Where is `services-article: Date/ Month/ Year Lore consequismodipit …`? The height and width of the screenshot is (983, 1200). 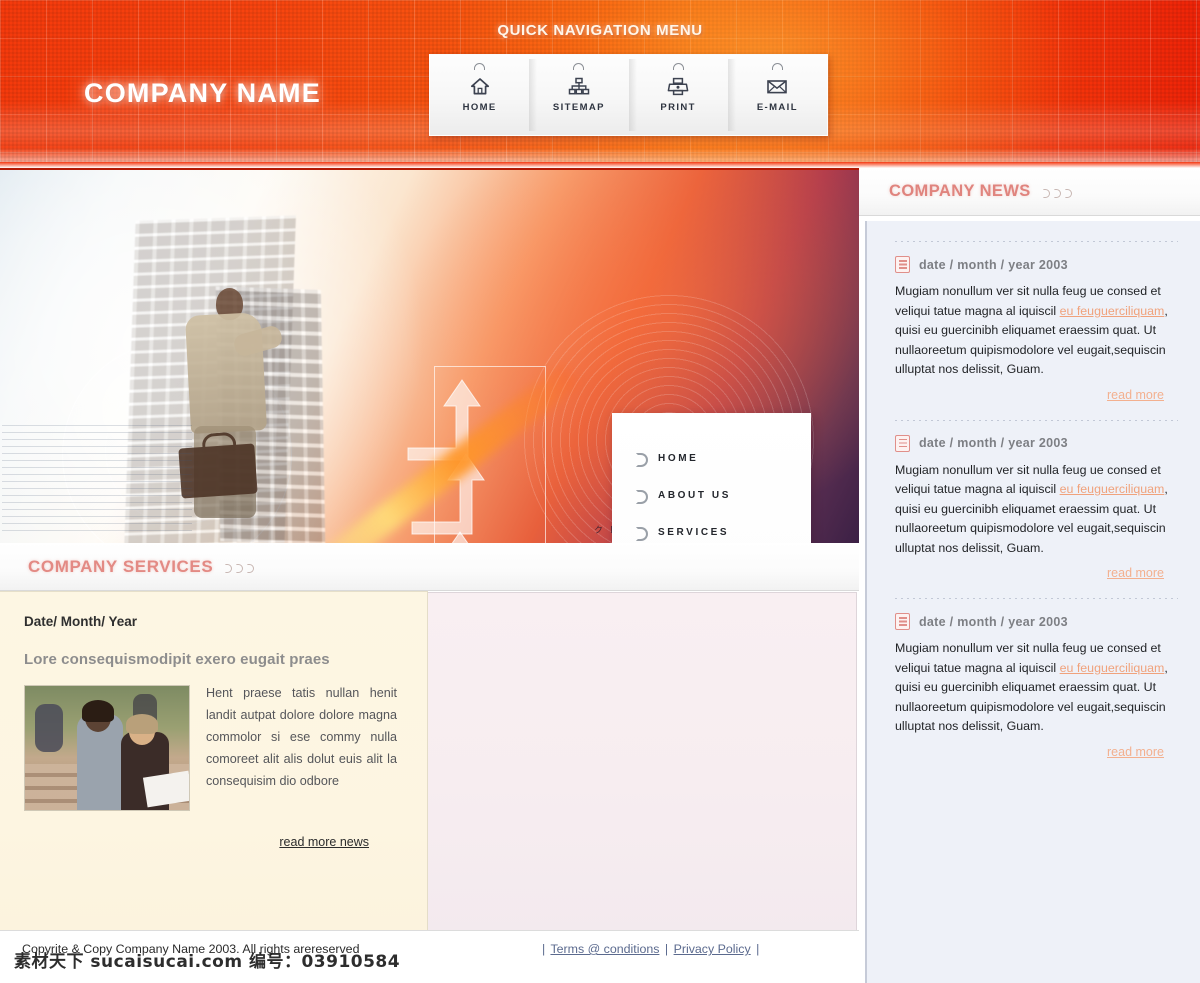 services-article: Date/ Month/ Year Lore consequismodipit … is located at coordinates (214, 787).